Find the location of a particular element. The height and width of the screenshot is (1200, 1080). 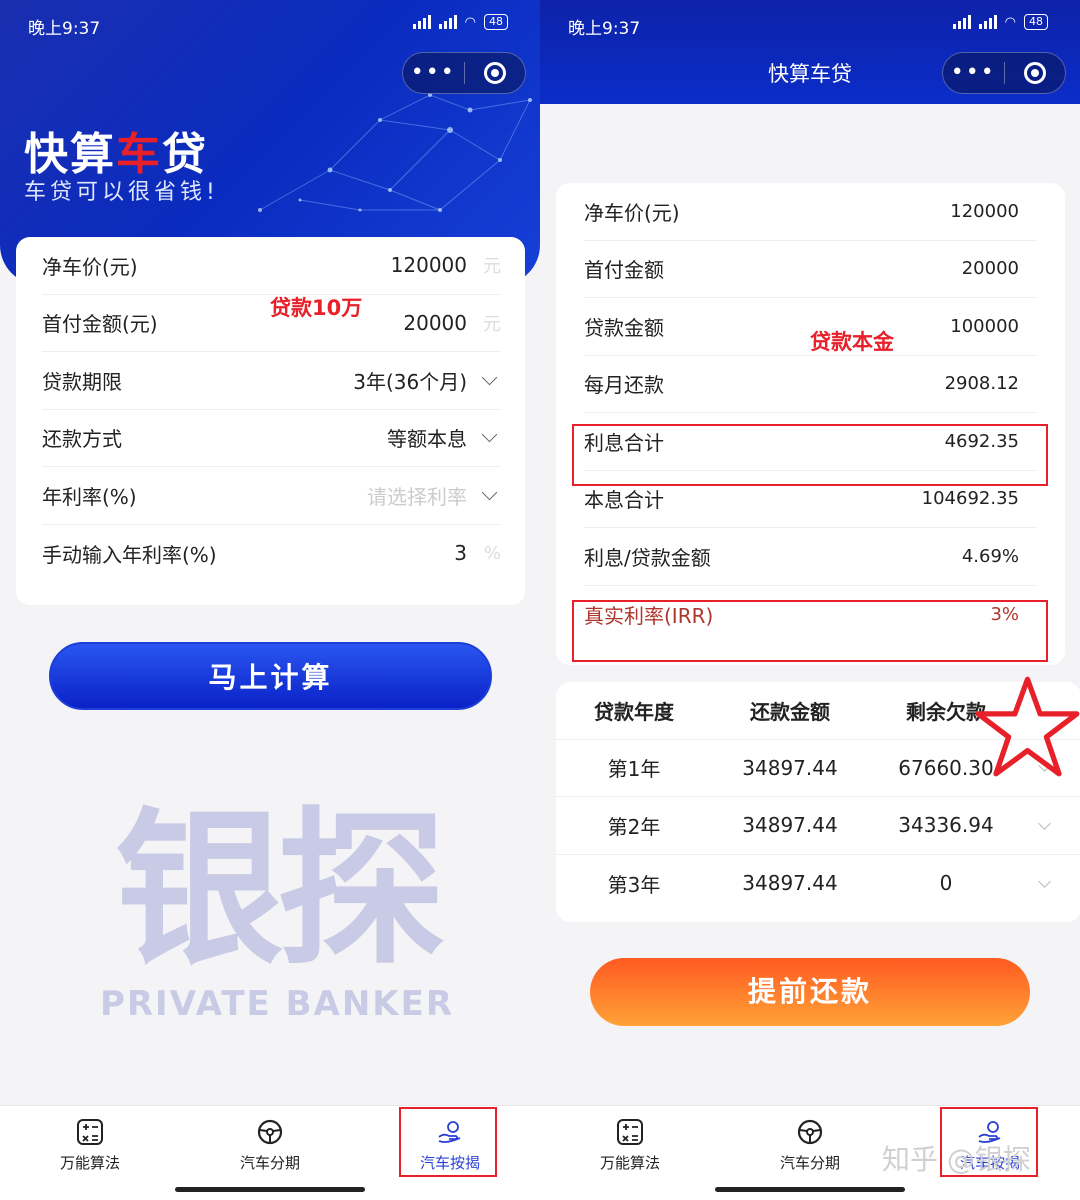

result-row: 利息/贷款金额 4.69% is located at coordinates (810, 557).